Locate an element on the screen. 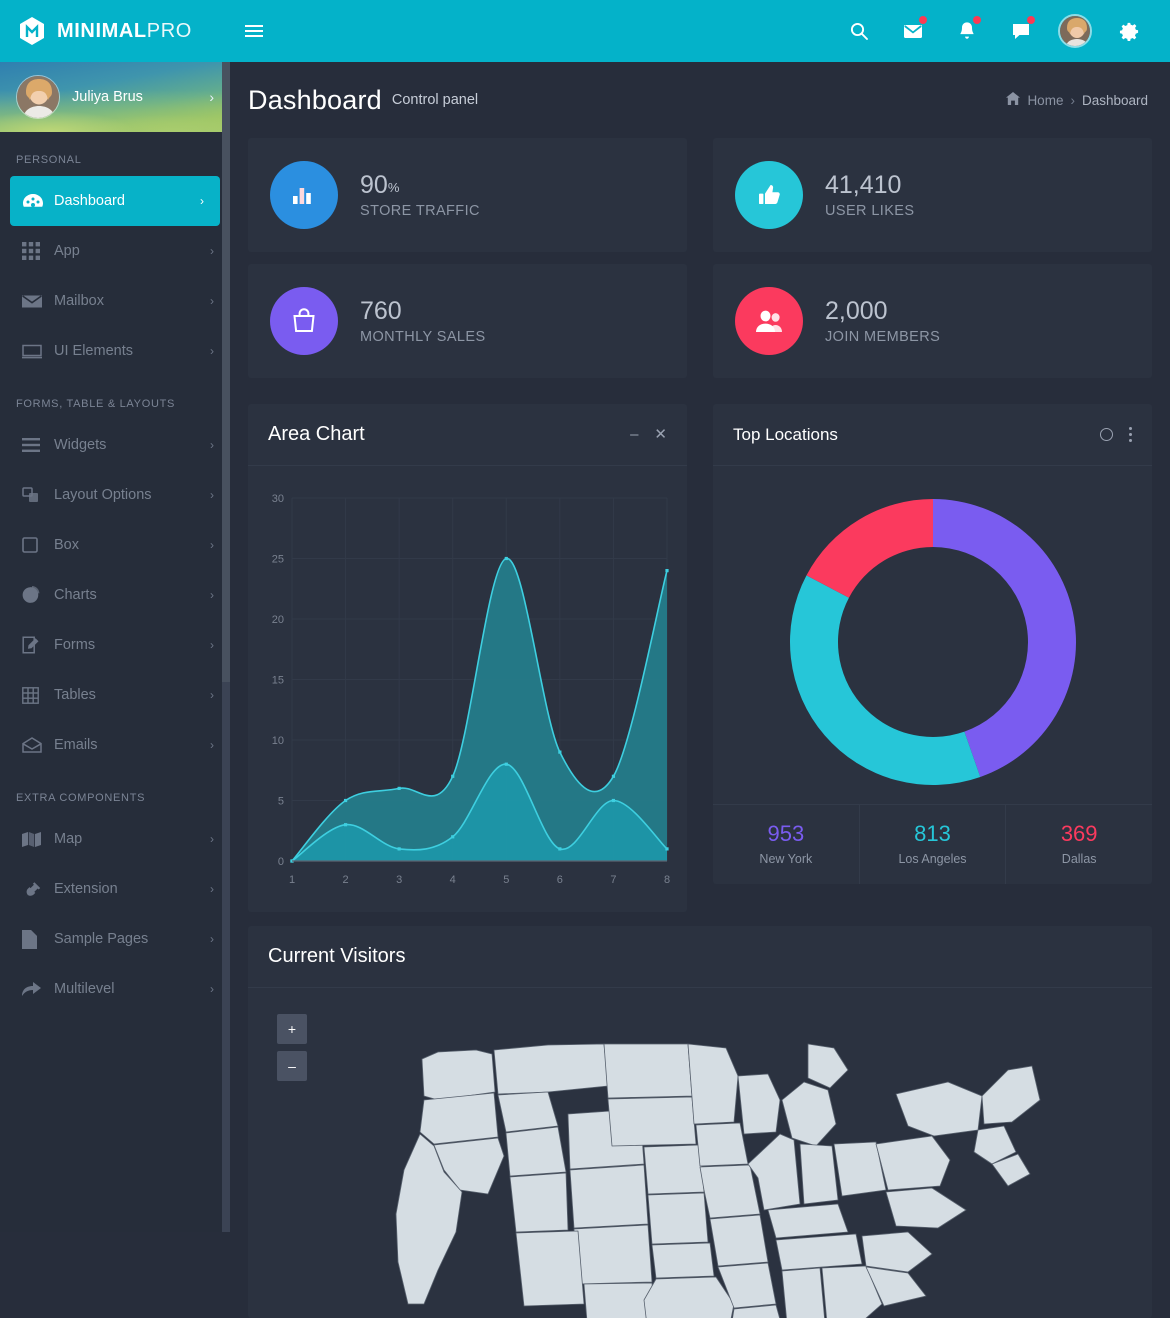 The height and width of the screenshot is (1318, 1170). location-entry-los-angeles: 813 Los Angeles is located at coordinates (933, 844).